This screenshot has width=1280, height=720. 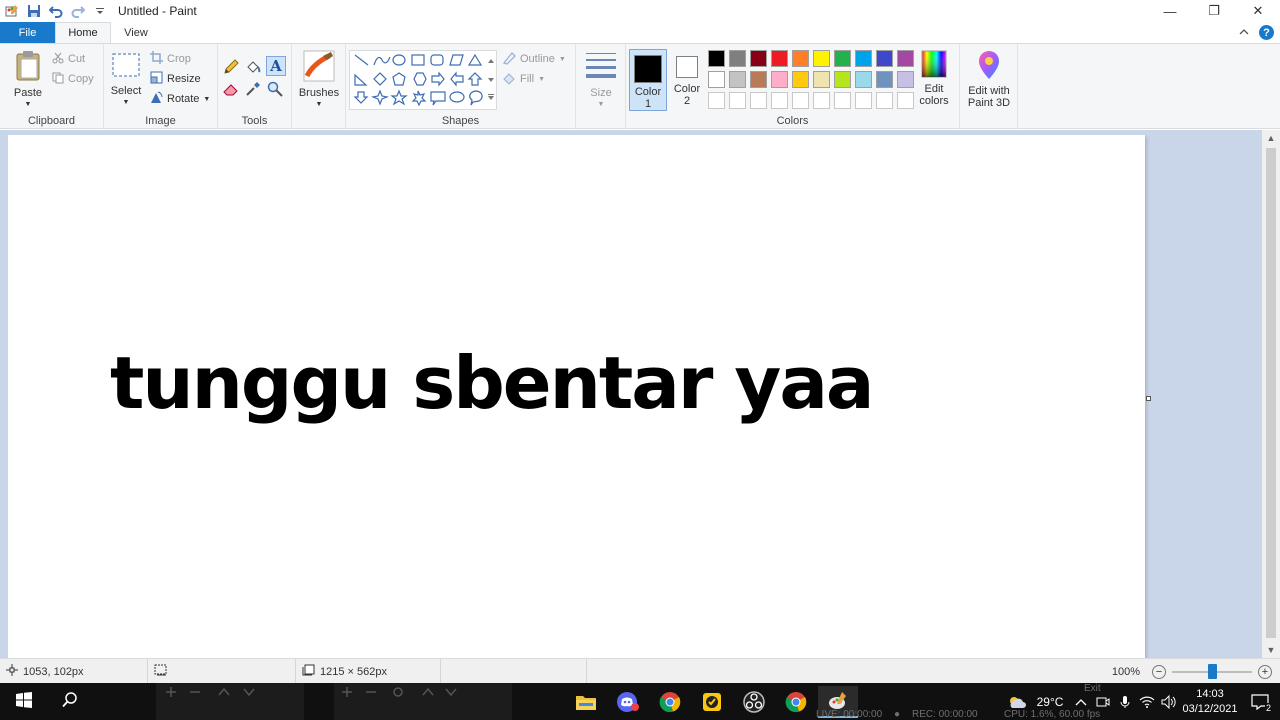 I want to click on vertical-scrollbar: ▲ ▼, so click(x=1271, y=394).